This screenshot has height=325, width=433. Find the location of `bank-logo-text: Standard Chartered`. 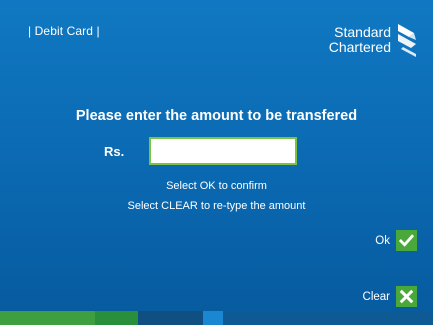

bank-logo-text: Standard Chartered is located at coordinates (360, 40).